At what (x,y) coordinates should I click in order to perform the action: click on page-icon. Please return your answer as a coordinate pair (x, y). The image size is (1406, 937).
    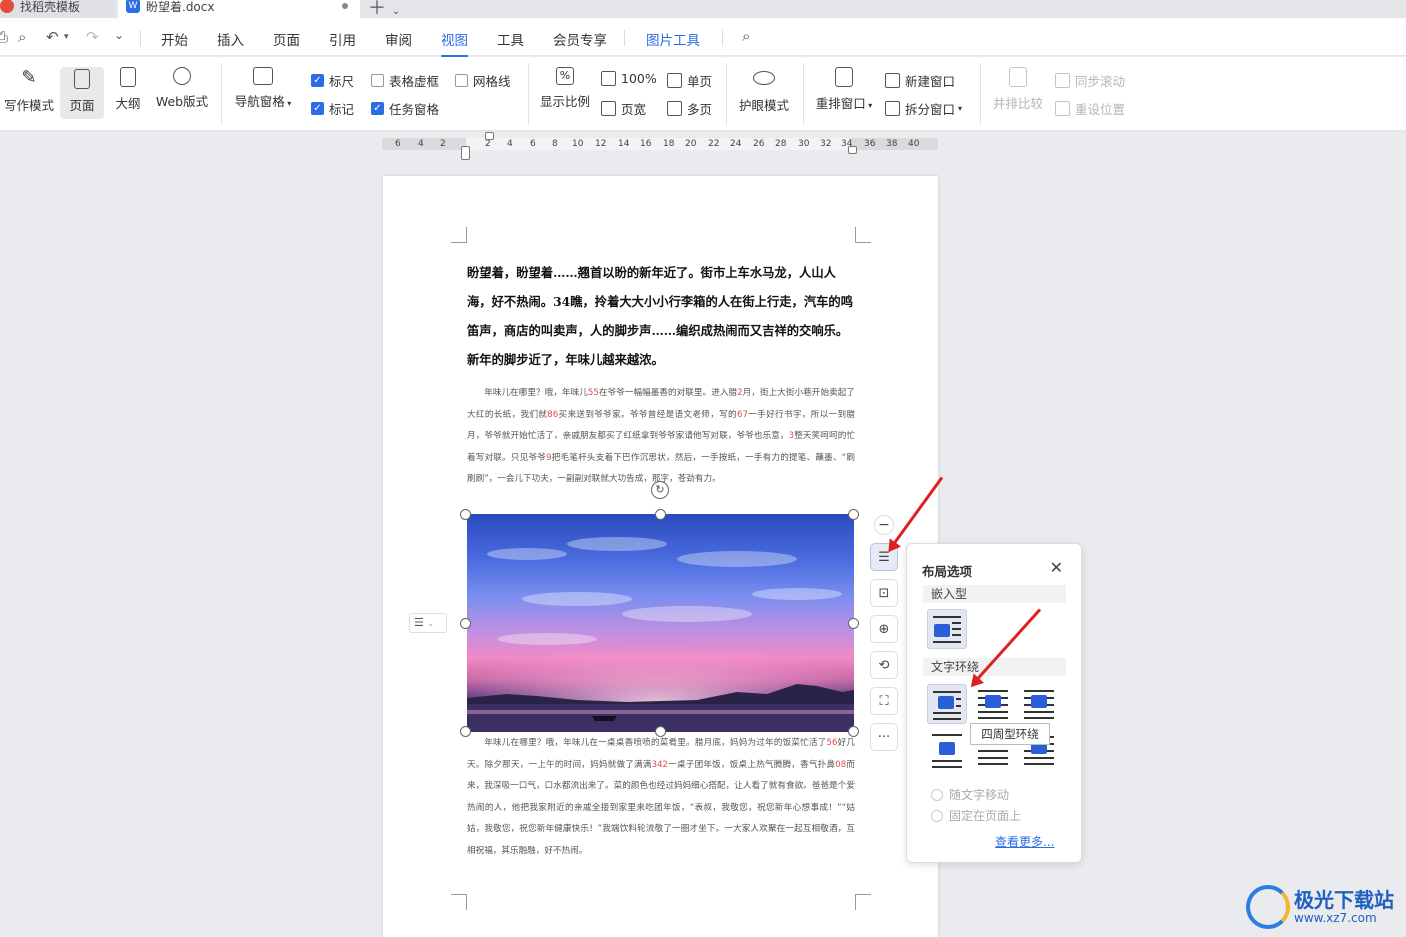
    Looking at the image, I should click on (82, 79).